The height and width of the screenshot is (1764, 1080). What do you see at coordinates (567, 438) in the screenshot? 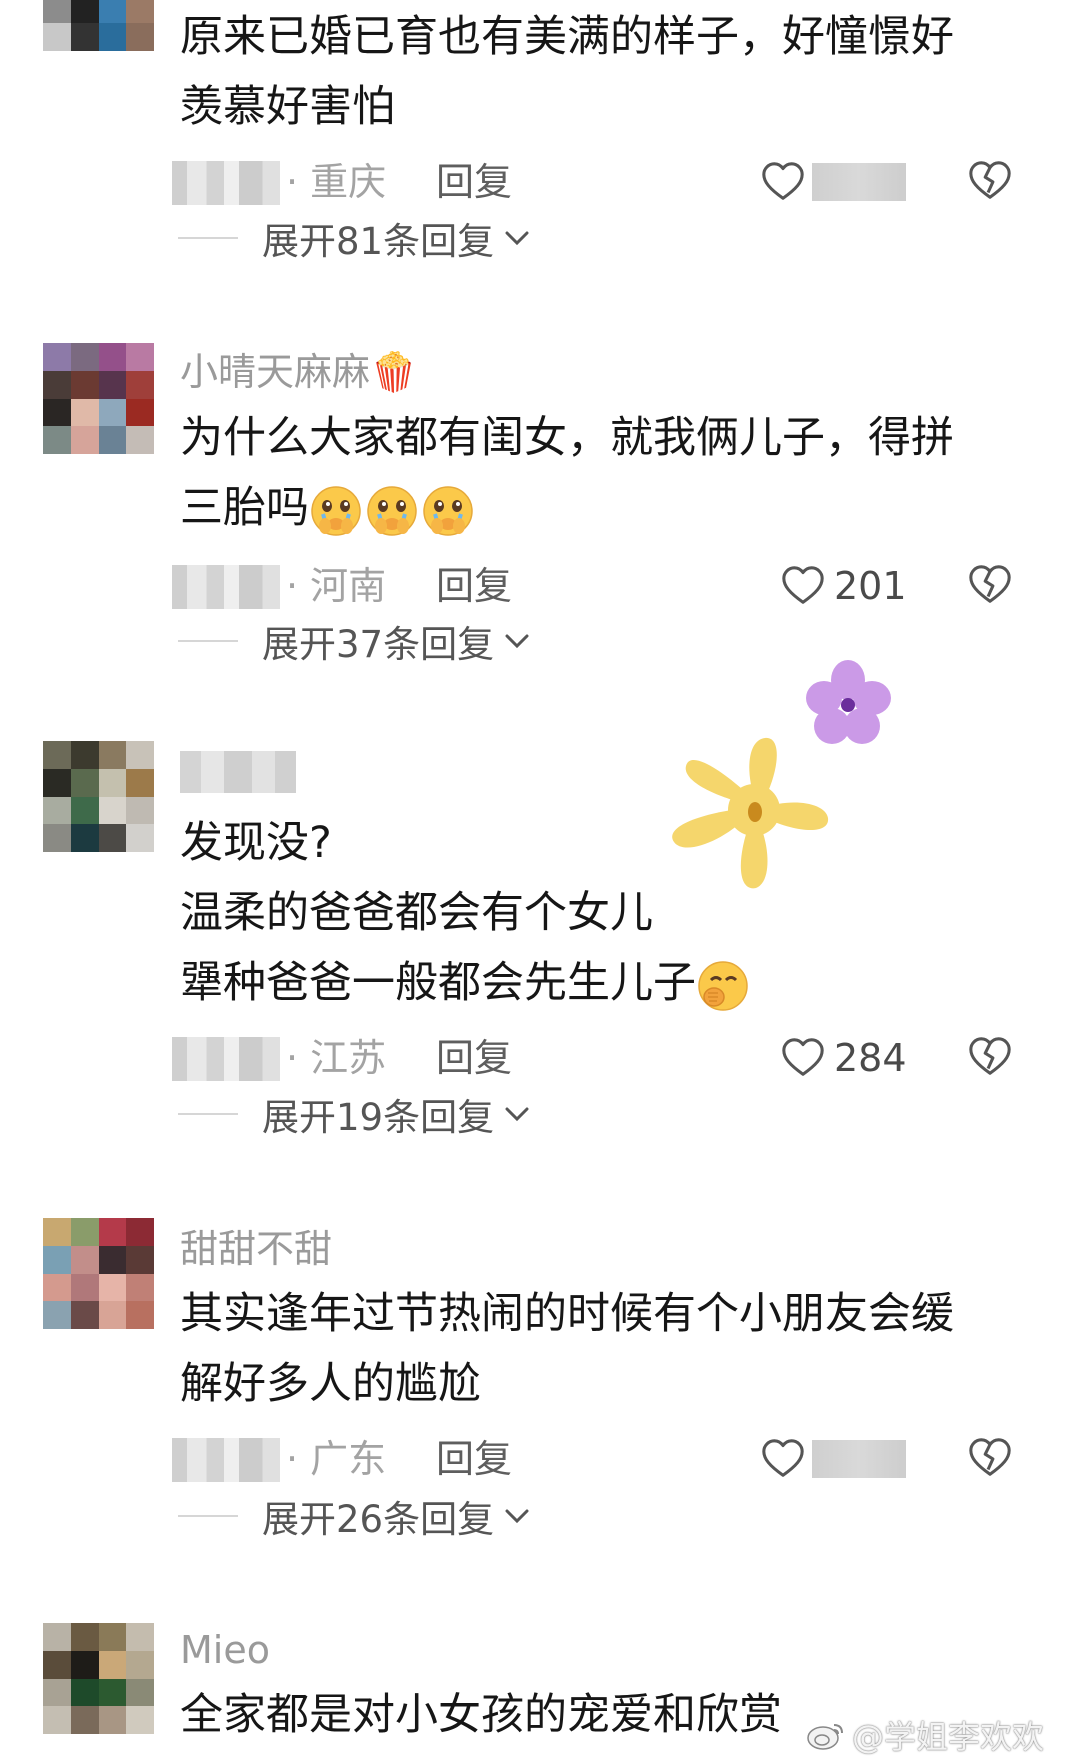
I see `comment-line: 为什么大家都有闺女，就我俩儿子，得拼` at bounding box center [567, 438].